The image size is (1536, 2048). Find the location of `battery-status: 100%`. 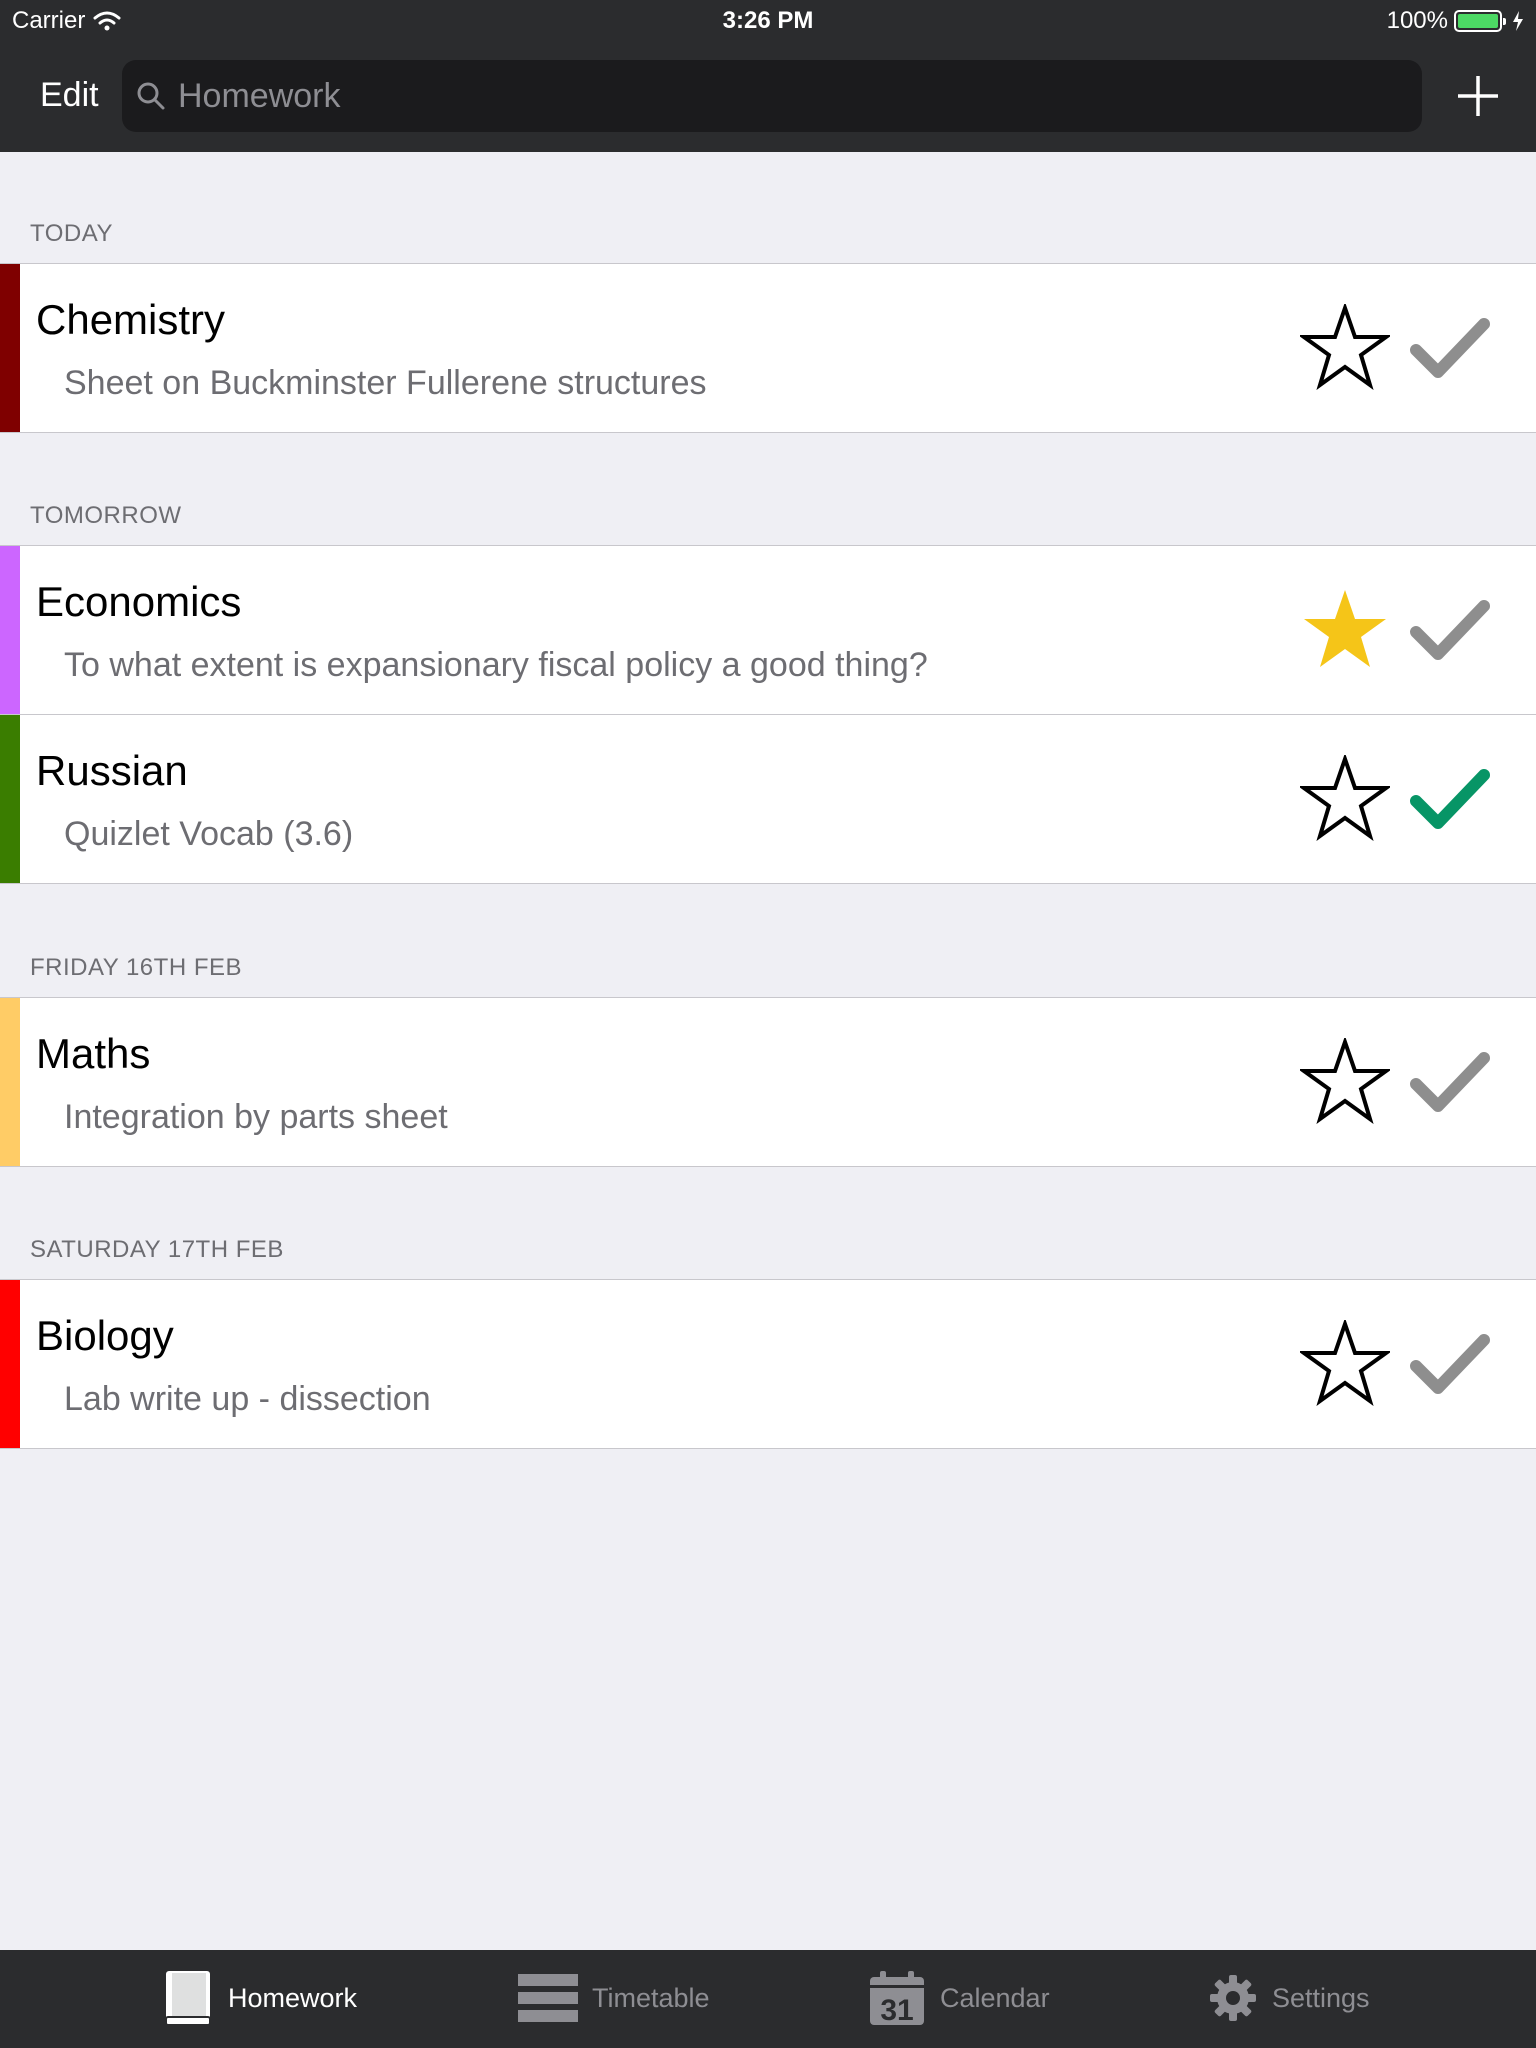

battery-status: 100% is located at coordinates (1455, 21).